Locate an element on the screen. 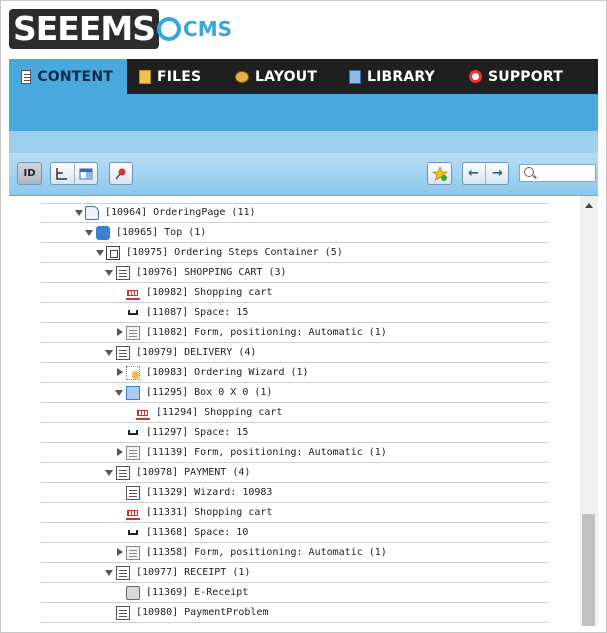 This screenshot has width=607, height=633. history-nav-group: ← → is located at coordinates (485, 173).